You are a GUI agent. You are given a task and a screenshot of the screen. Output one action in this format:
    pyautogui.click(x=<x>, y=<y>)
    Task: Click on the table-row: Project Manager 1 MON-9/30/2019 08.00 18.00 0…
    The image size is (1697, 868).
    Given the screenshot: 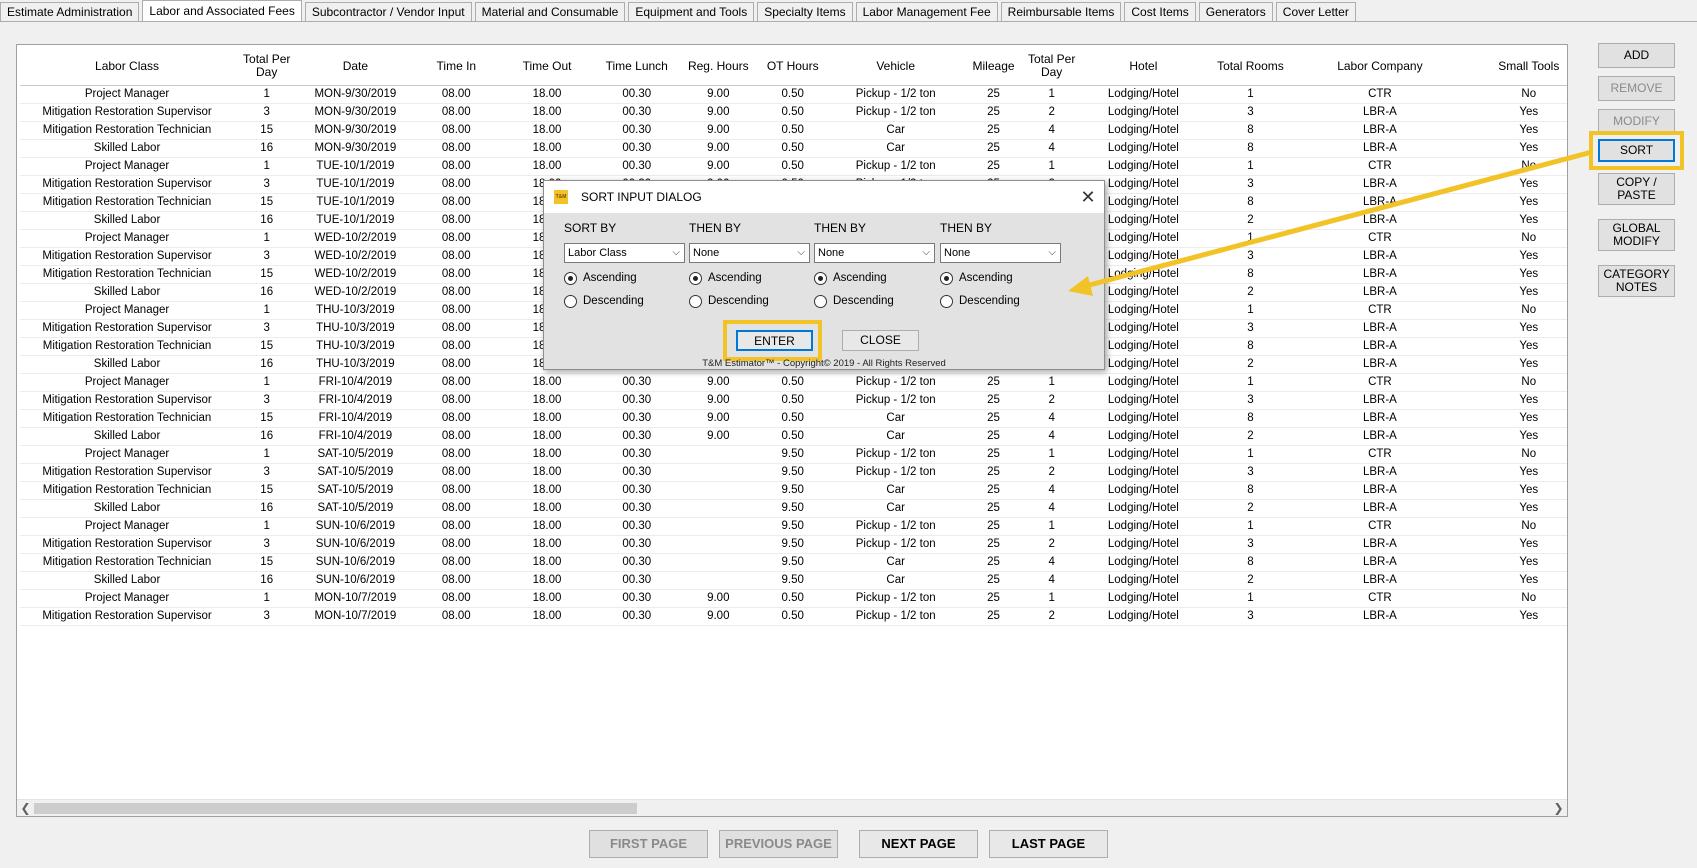 What is the action you would take?
    pyautogui.click(x=793, y=94)
    